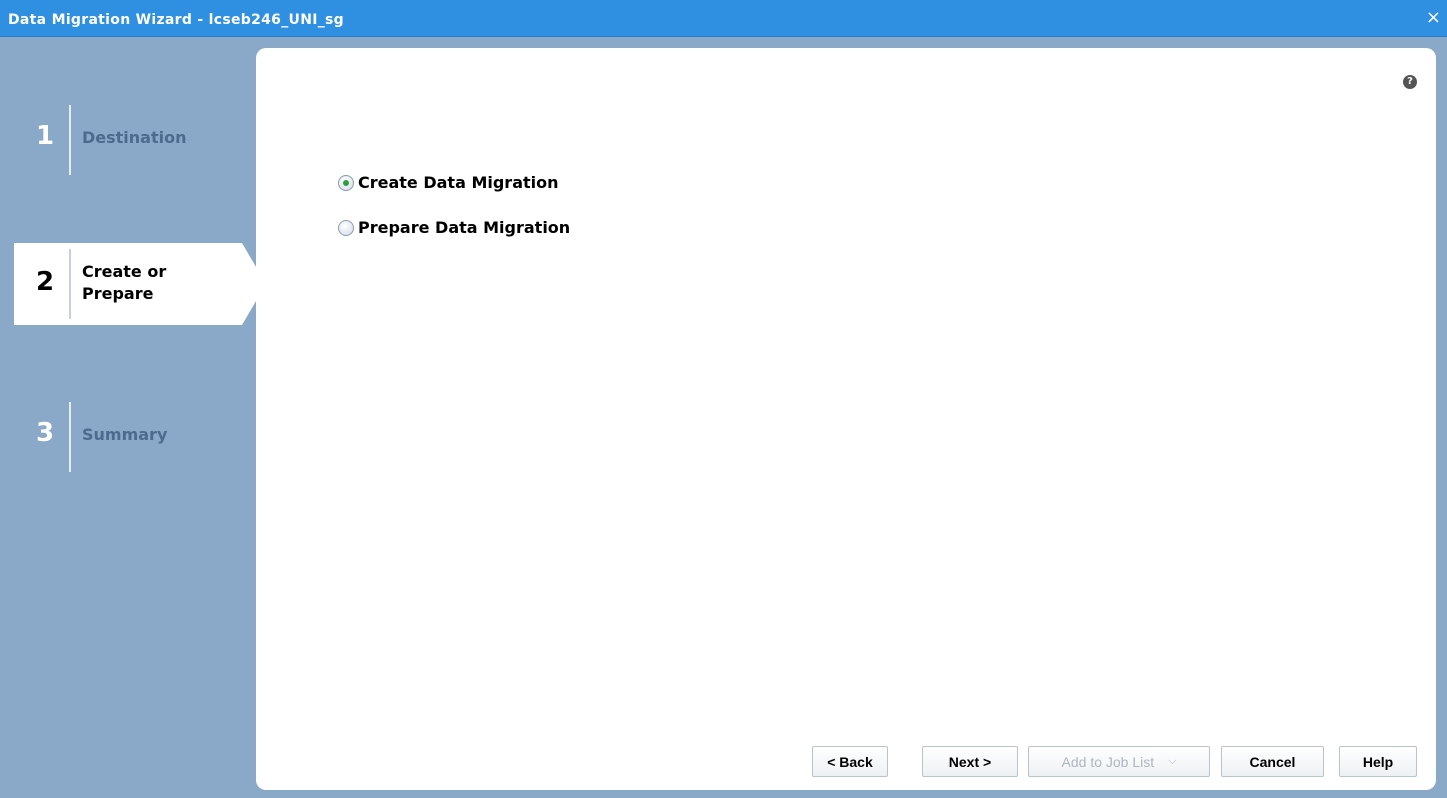 Image resolution: width=1447 pixels, height=798 pixels. What do you see at coordinates (850, 761) in the screenshot?
I see `back-button: < Back` at bounding box center [850, 761].